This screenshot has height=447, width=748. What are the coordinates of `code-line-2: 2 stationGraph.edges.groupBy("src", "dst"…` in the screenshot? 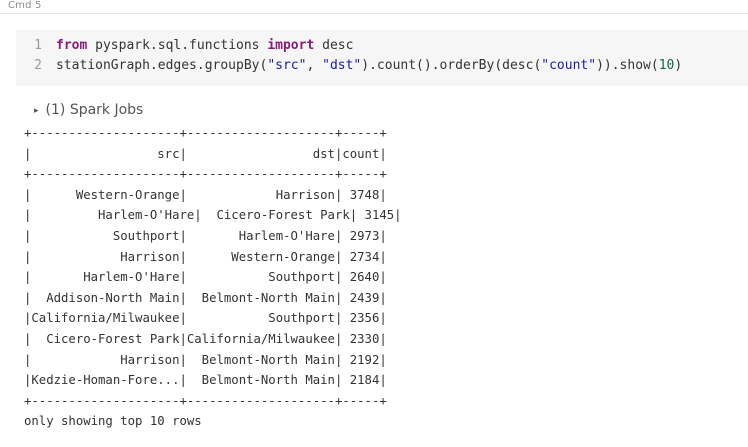 It's located at (349, 66).